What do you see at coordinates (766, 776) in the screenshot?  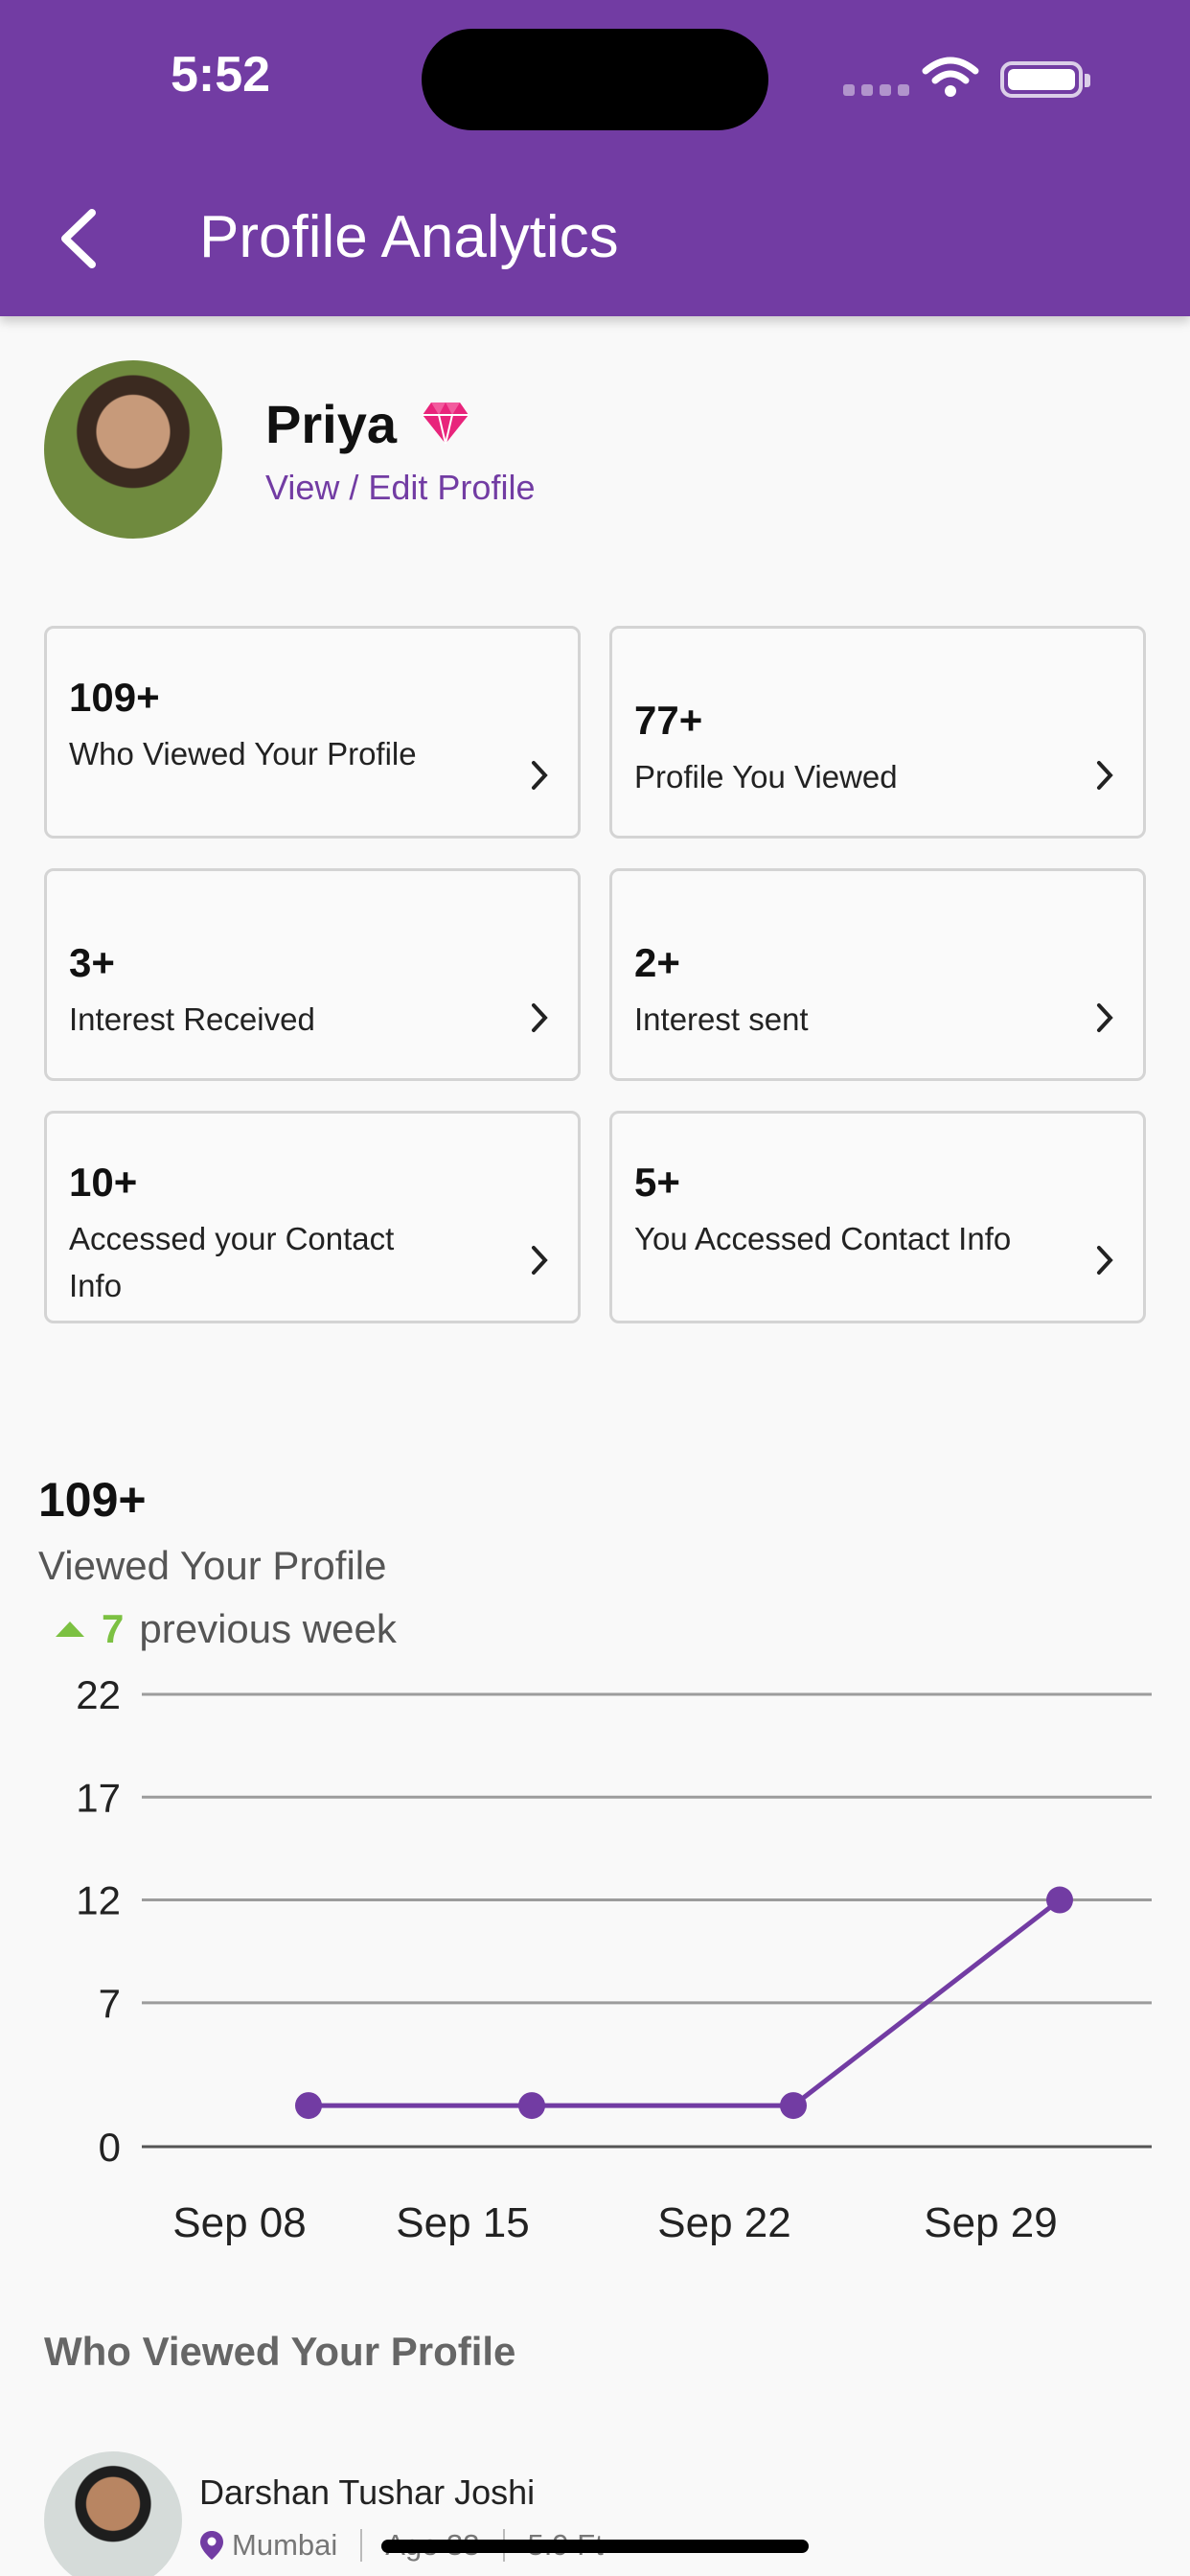 I see `stat-label: Profile You Viewed` at bounding box center [766, 776].